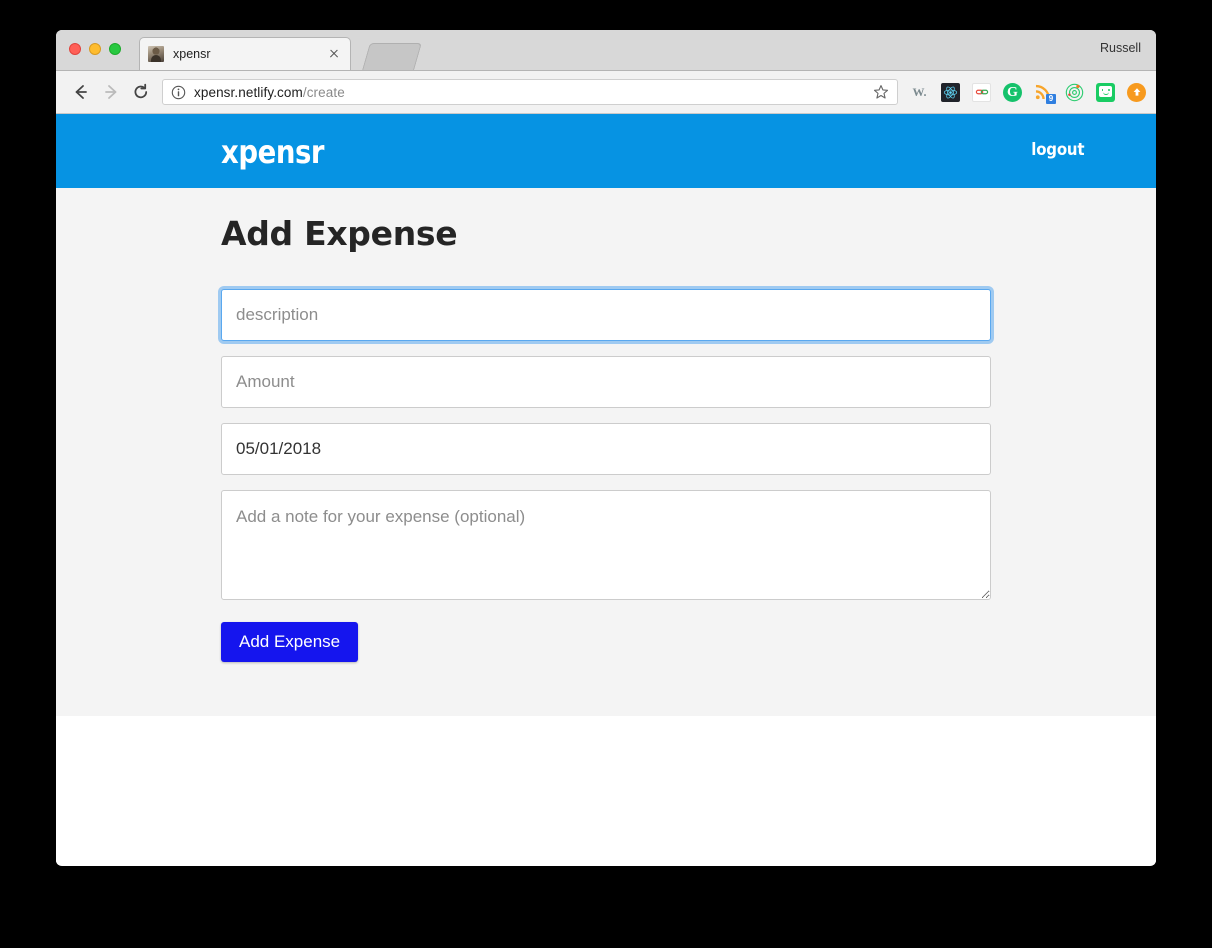 This screenshot has height=948, width=1212. What do you see at coordinates (606, 790) in the screenshot?
I see `page-blank-footer` at bounding box center [606, 790].